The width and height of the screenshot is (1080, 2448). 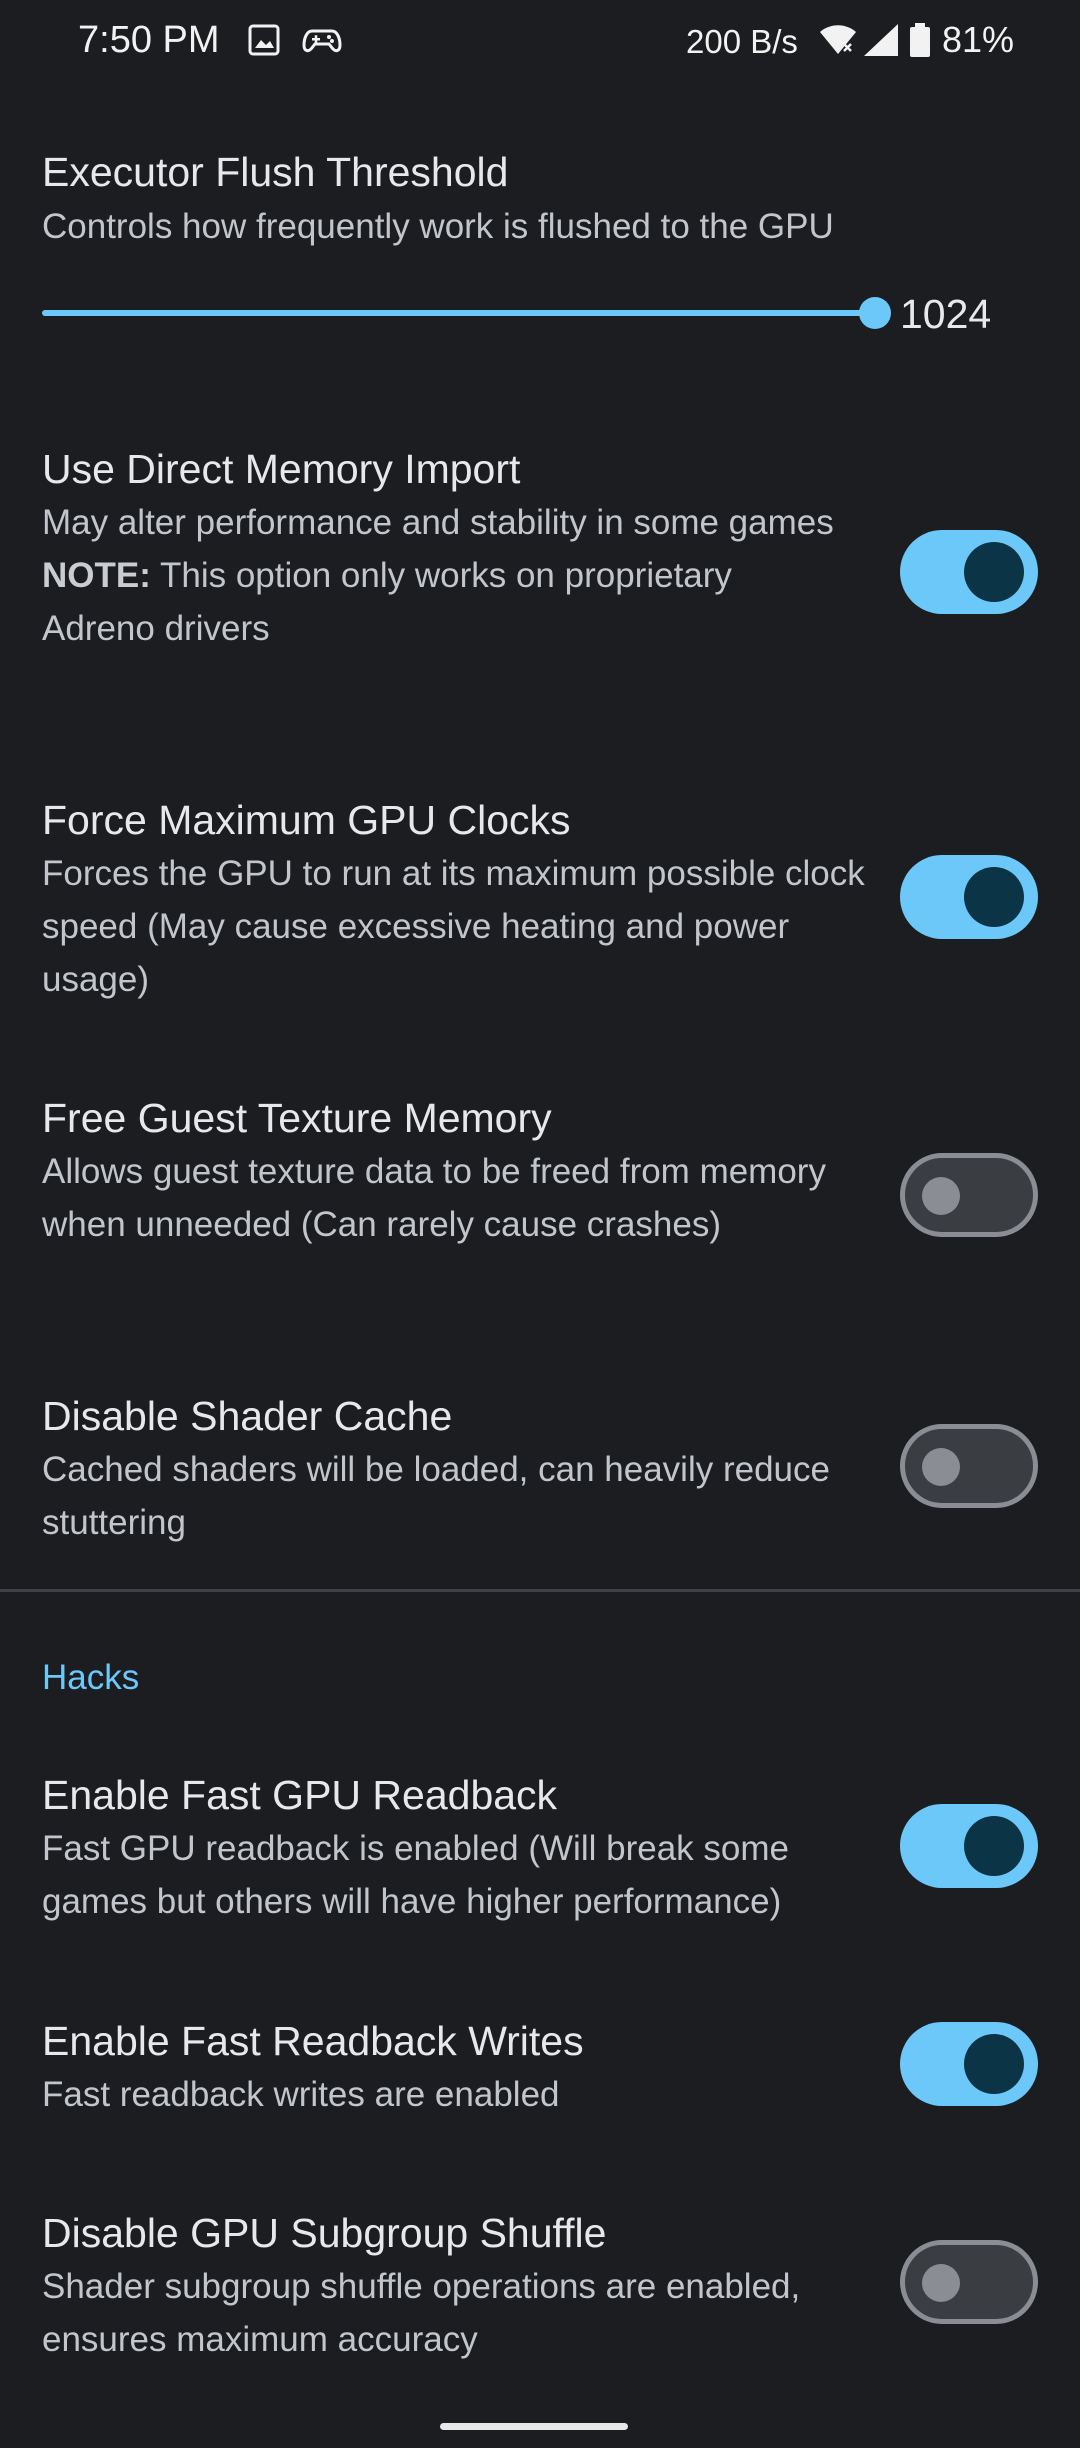 What do you see at coordinates (534, 2426) in the screenshot?
I see `gesture-navigation-bar` at bounding box center [534, 2426].